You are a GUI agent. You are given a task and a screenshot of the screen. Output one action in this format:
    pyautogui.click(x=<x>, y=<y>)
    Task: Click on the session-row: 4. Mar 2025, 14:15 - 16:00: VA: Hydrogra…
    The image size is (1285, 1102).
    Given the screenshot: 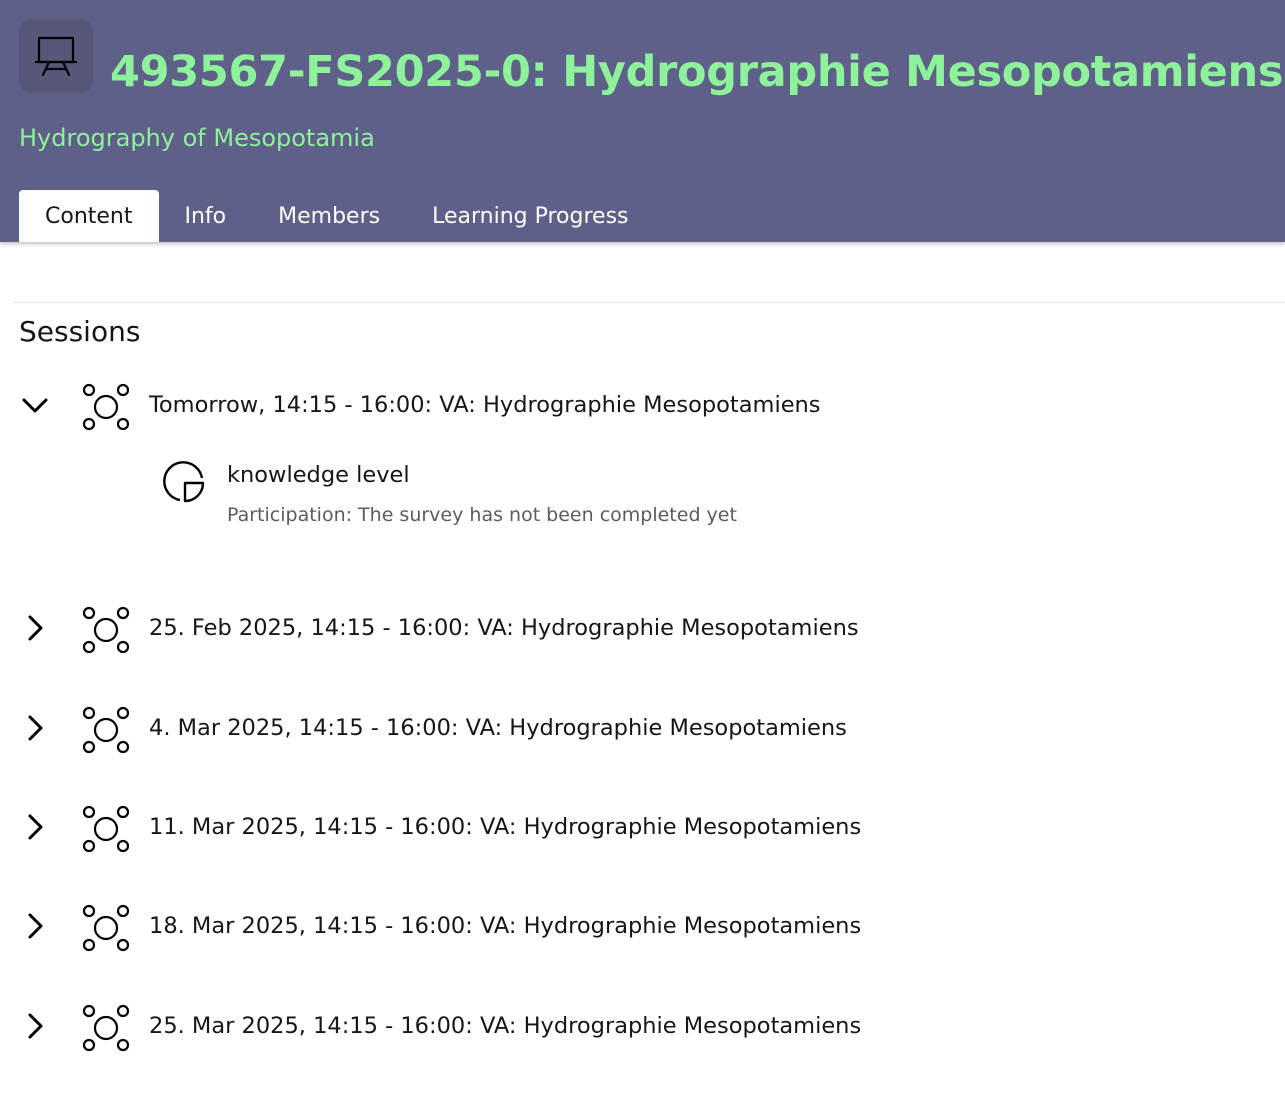 What is the action you would take?
    pyautogui.click(x=642, y=730)
    